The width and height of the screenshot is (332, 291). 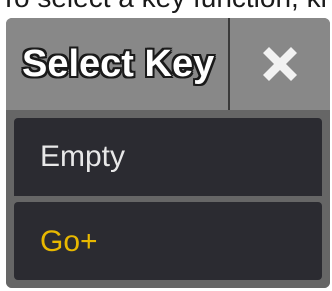 I want to click on close-x-icon, so click(x=280, y=64).